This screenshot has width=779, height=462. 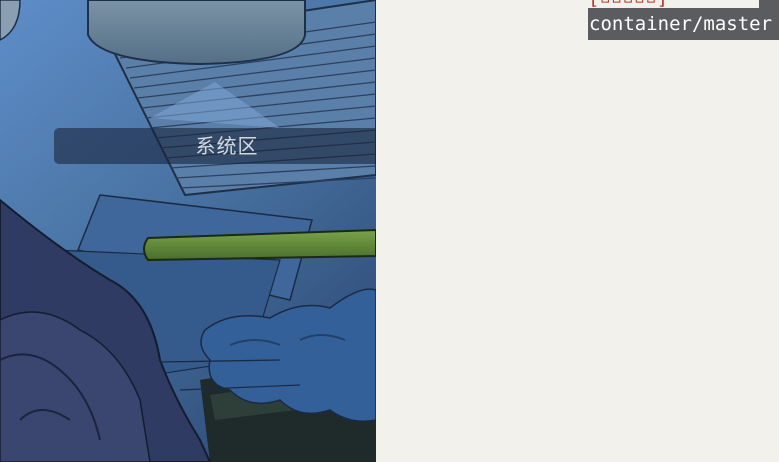 I want to click on clipped-top-text: [▫▫▫▫▫], so click(x=683, y=4).